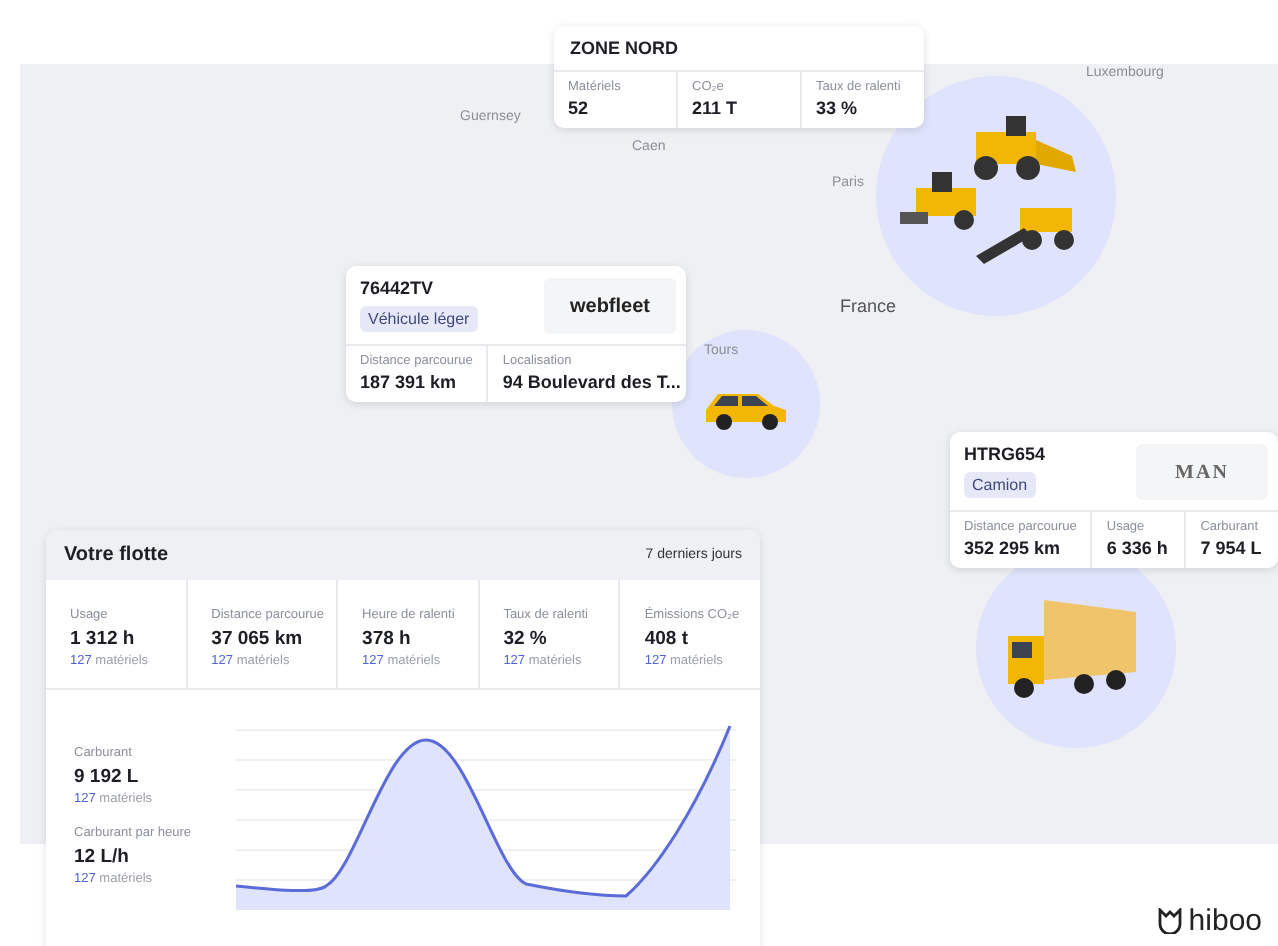 The image size is (1278, 946). I want to click on metric-value: 378 h, so click(387, 639).